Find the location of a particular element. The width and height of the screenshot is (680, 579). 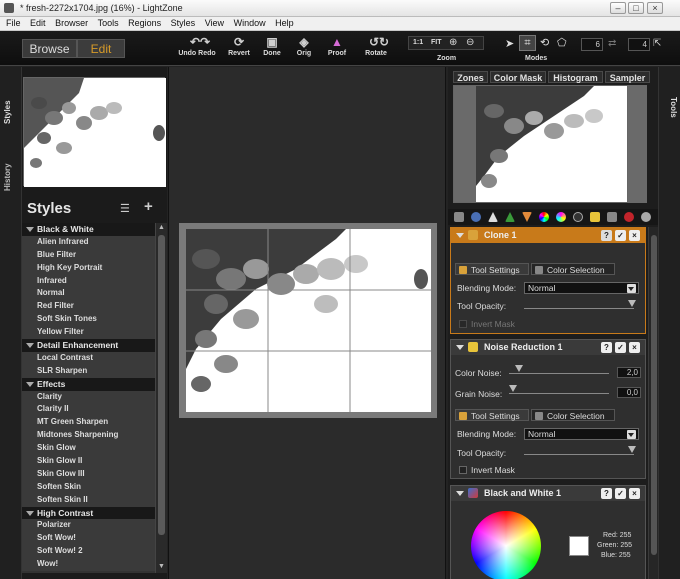

tab-sampler: Sampler is located at coordinates (627, 77).